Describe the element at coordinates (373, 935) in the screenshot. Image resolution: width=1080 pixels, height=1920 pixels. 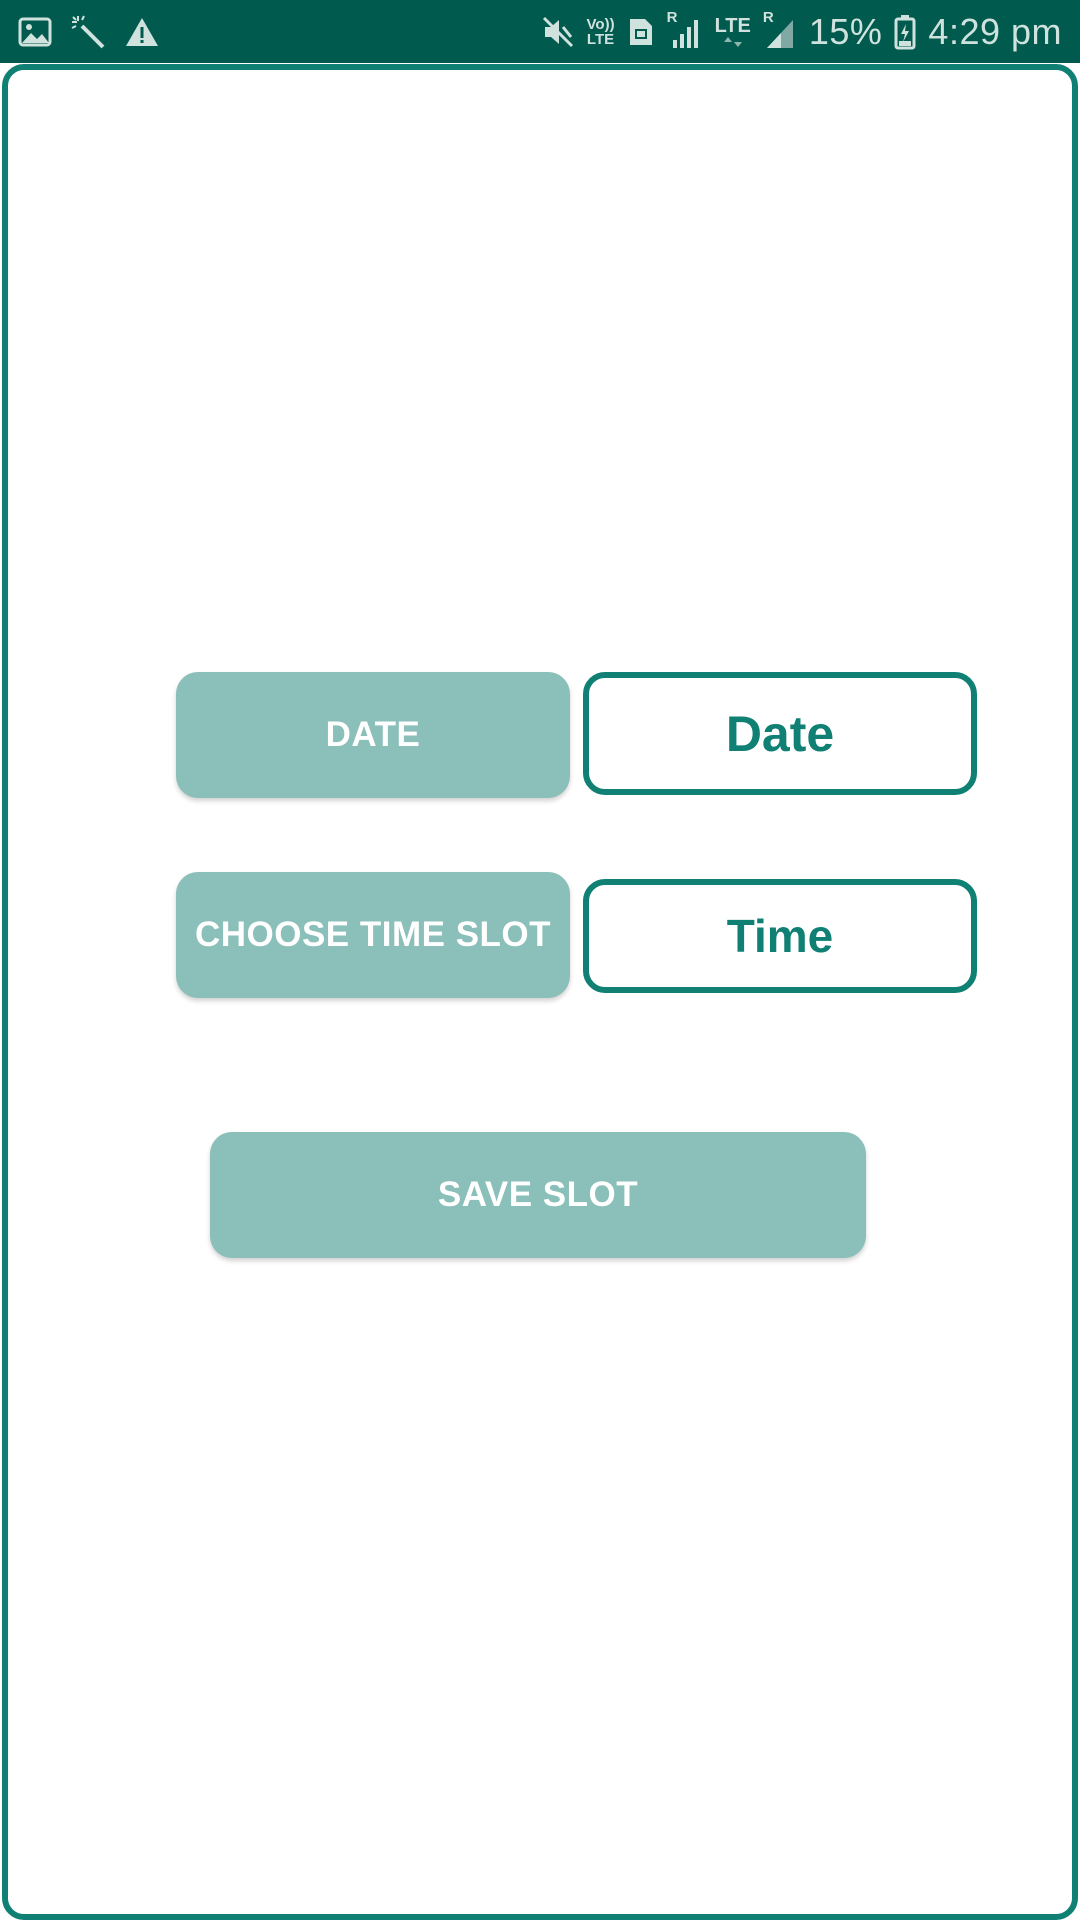
I see `choose-time-slot-button: CHOOSE TIME SLOT` at that location.